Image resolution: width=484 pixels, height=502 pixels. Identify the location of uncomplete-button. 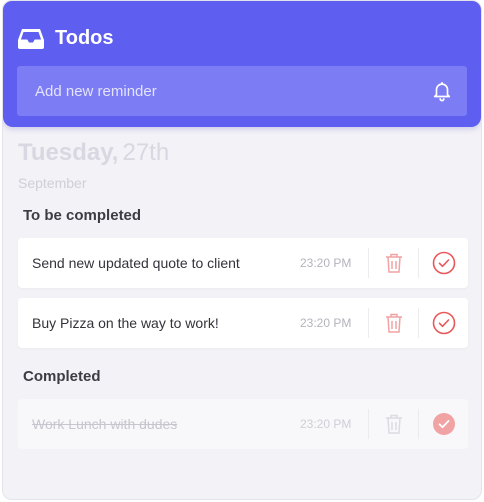
(443, 424).